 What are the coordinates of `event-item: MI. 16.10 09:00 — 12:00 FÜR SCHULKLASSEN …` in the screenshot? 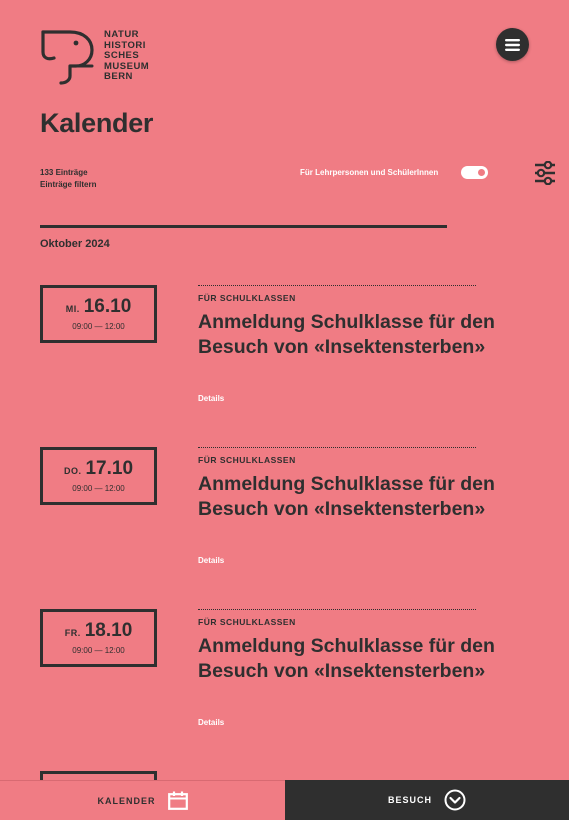 It's located at (267, 350).